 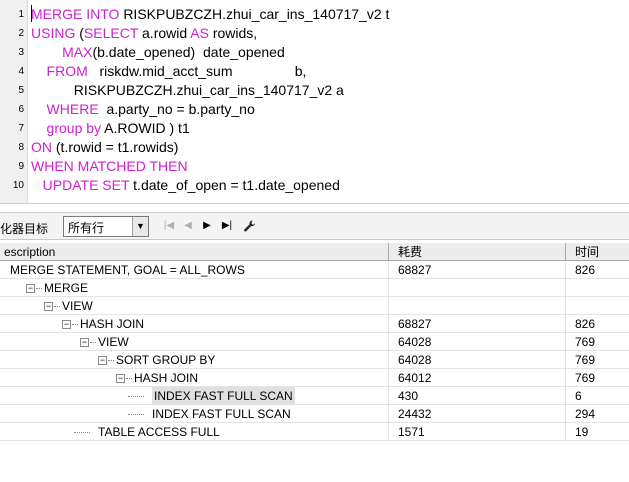 I want to click on optimizer-goal-select: 所有行 ▼, so click(x=106, y=226).